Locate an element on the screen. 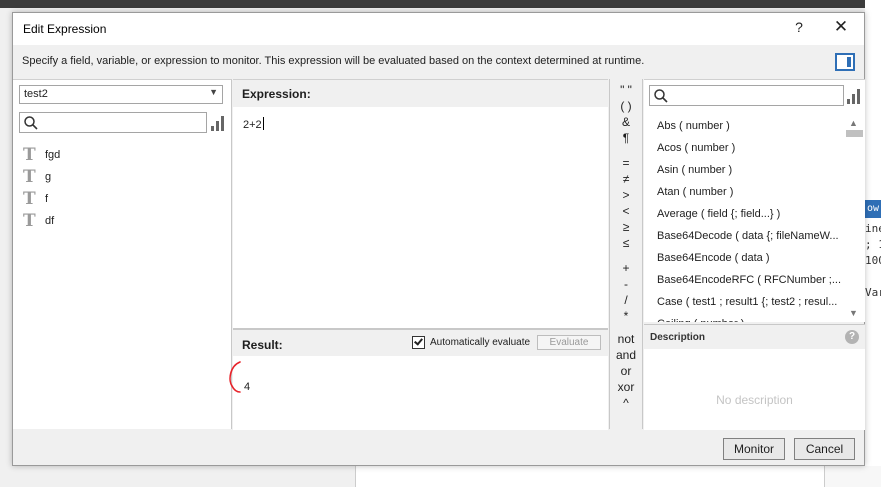  background-code-line: ine is located at coordinates (873, 228).